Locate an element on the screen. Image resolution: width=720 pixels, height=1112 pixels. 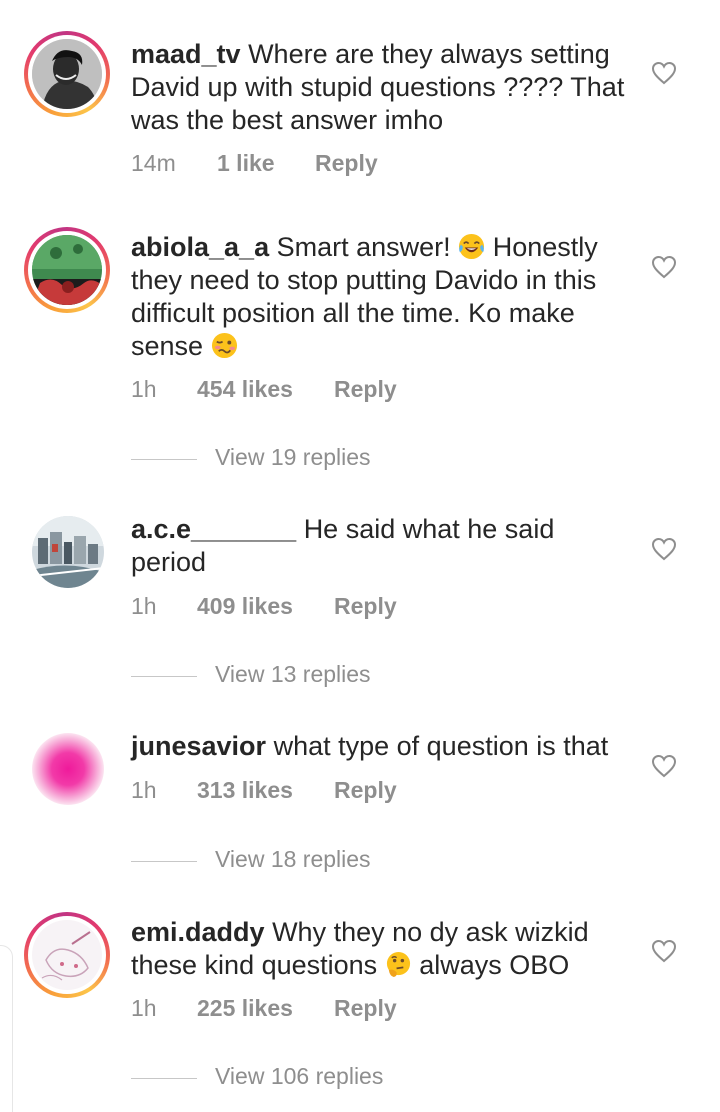
likes-count: 454 likes is located at coordinates (245, 389).